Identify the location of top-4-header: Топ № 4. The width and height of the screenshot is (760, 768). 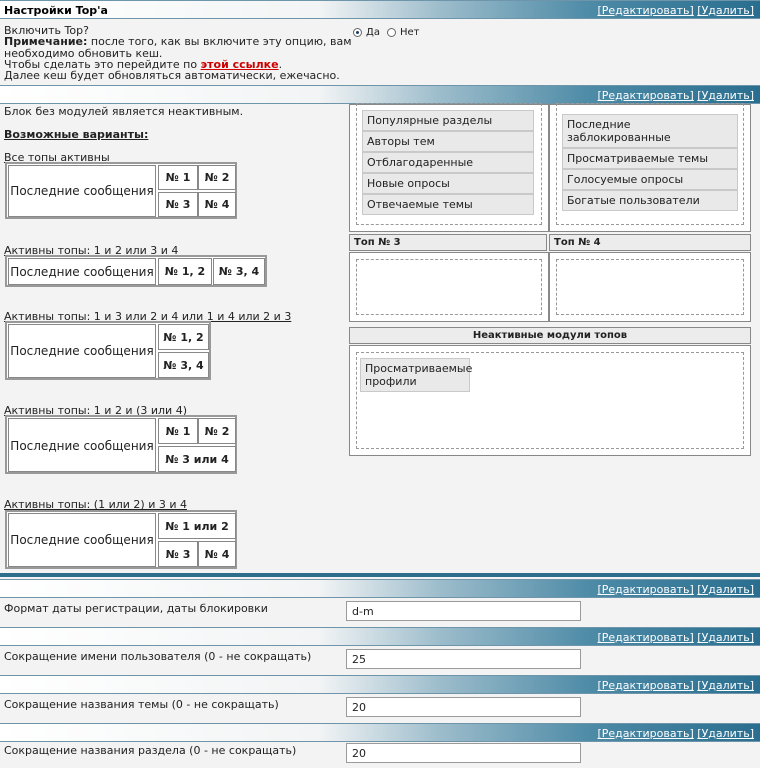
(650, 242).